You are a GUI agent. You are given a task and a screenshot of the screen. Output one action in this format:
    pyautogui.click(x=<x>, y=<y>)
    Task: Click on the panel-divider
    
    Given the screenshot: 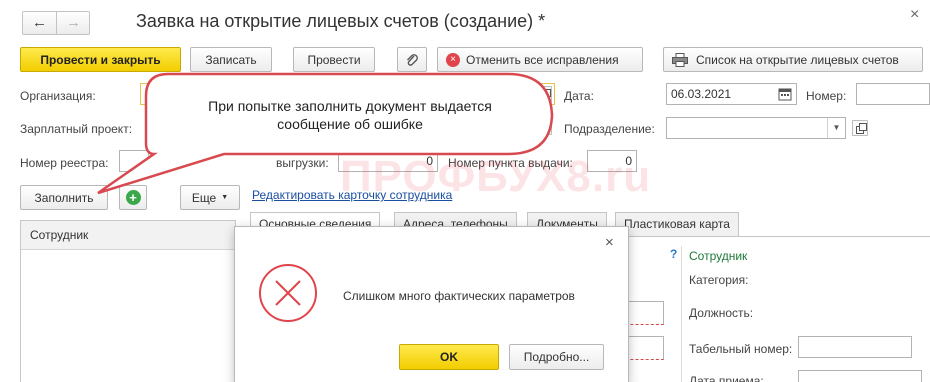 What is the action you would take?
    pyautogui.click(x=681, y=314)
    